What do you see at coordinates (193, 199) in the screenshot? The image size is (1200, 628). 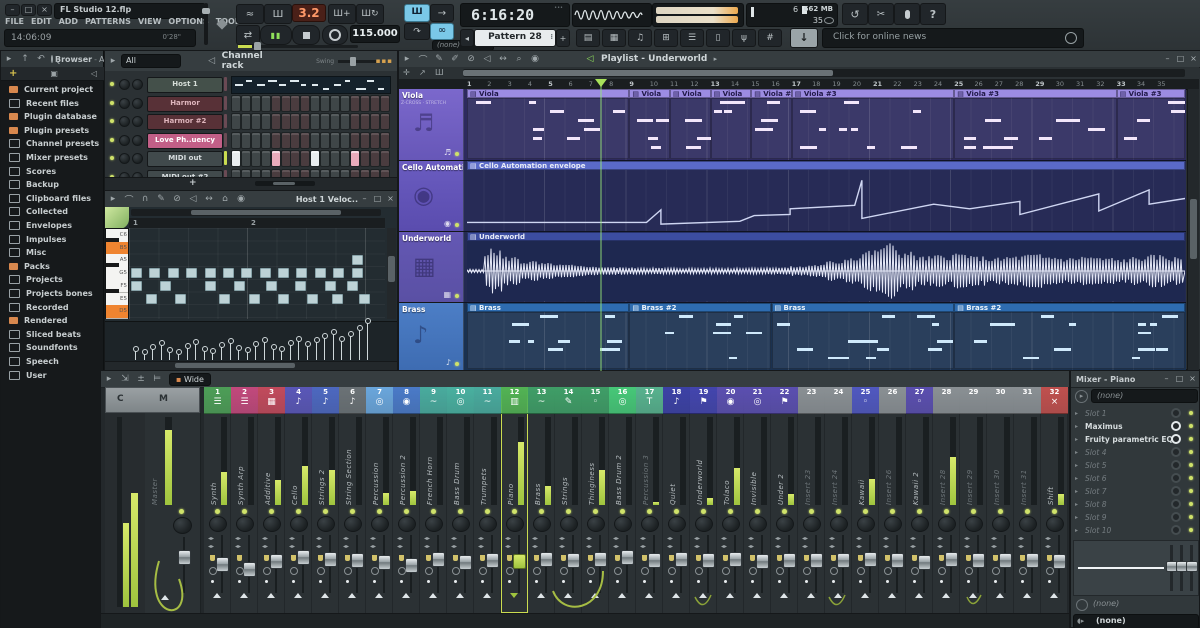 I see `pr-mute-icon: ◁` at bounding box center [193, 199].